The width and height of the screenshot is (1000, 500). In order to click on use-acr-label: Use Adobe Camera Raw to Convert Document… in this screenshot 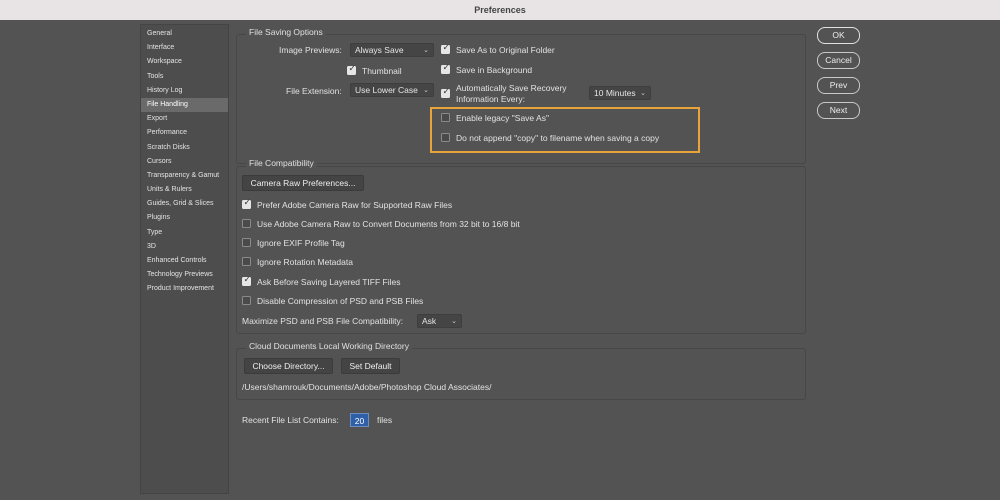, I will do `click(388, 224)`.